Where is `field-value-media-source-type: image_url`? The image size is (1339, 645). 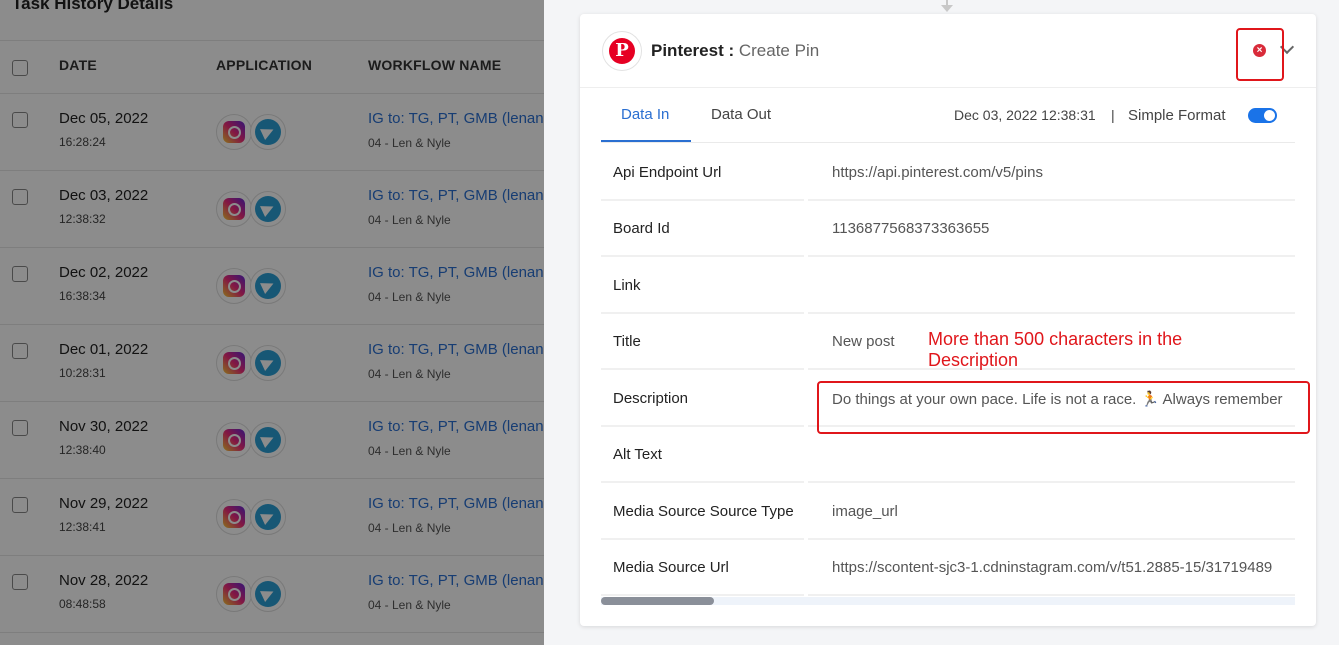 field-value-media-source-type: image_url is located at coordinates (1051, 512).